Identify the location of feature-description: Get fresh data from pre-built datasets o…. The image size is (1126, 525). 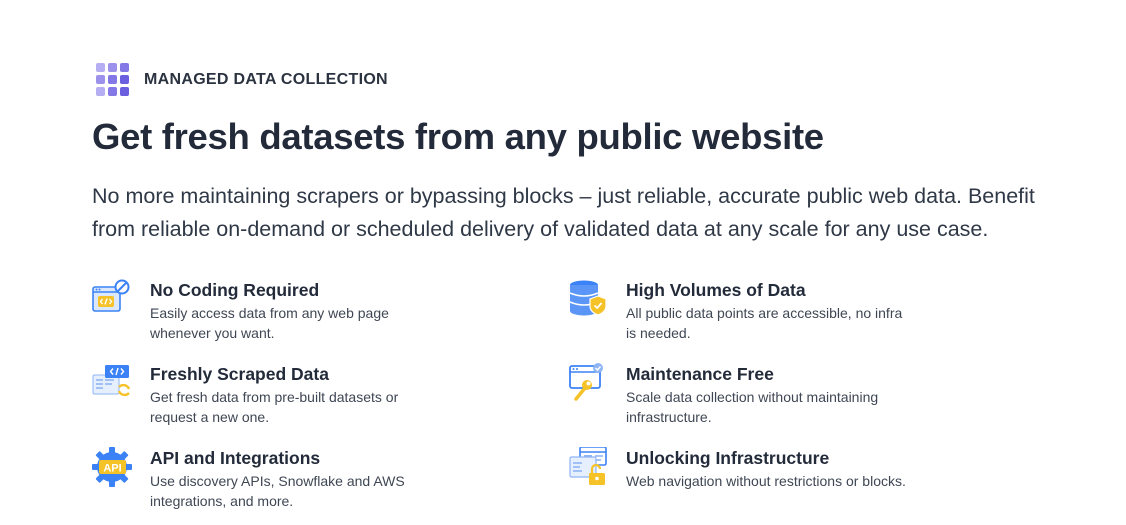
(274, 407).